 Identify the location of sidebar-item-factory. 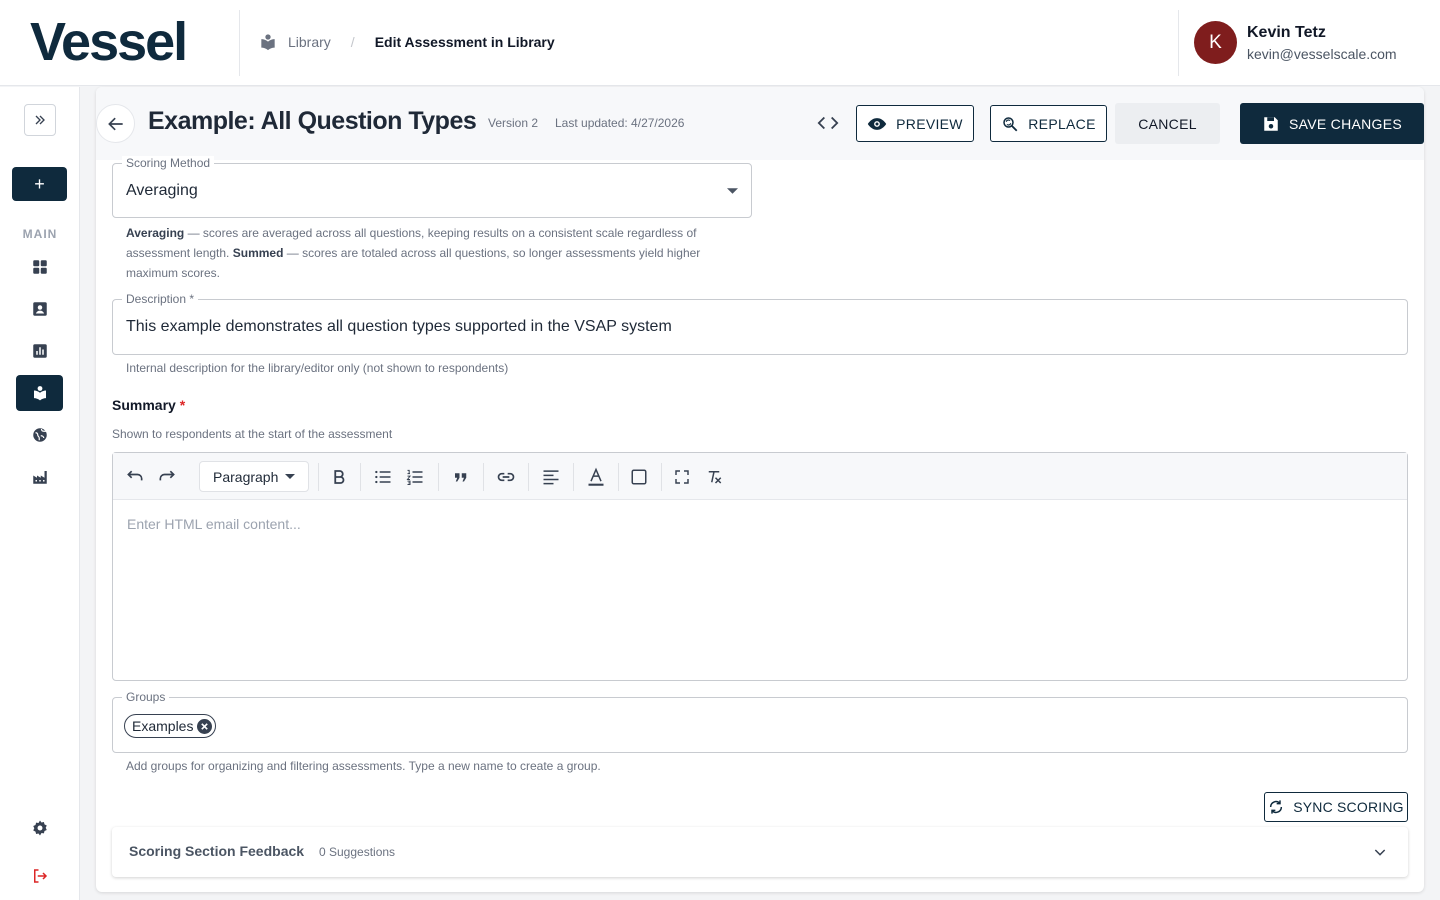
(39, 477).